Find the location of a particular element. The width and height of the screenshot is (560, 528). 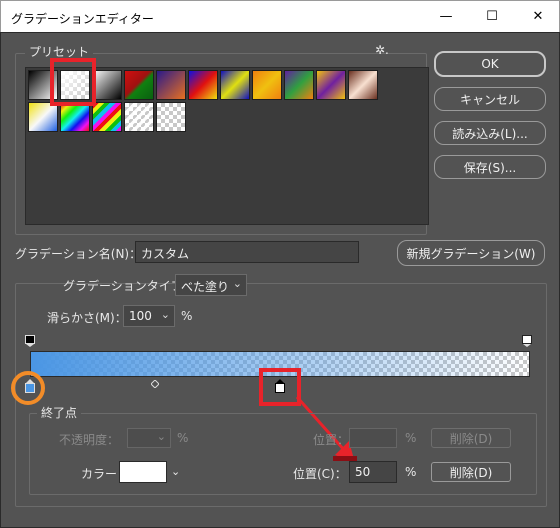

smoothness-value: 100 is located at coordinates (140, 316).